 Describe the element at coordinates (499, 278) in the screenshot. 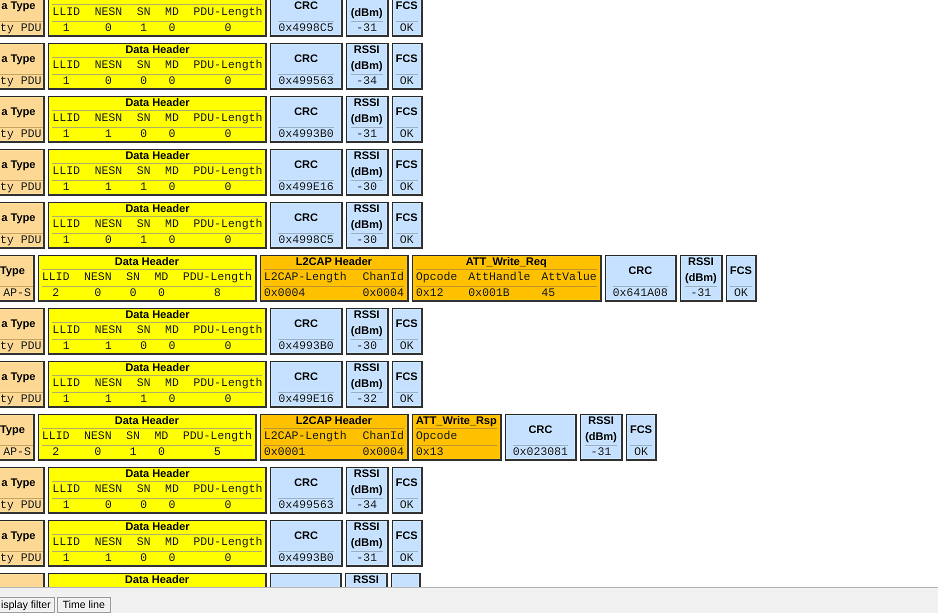

I see `column-label: AttHandle` at that location.